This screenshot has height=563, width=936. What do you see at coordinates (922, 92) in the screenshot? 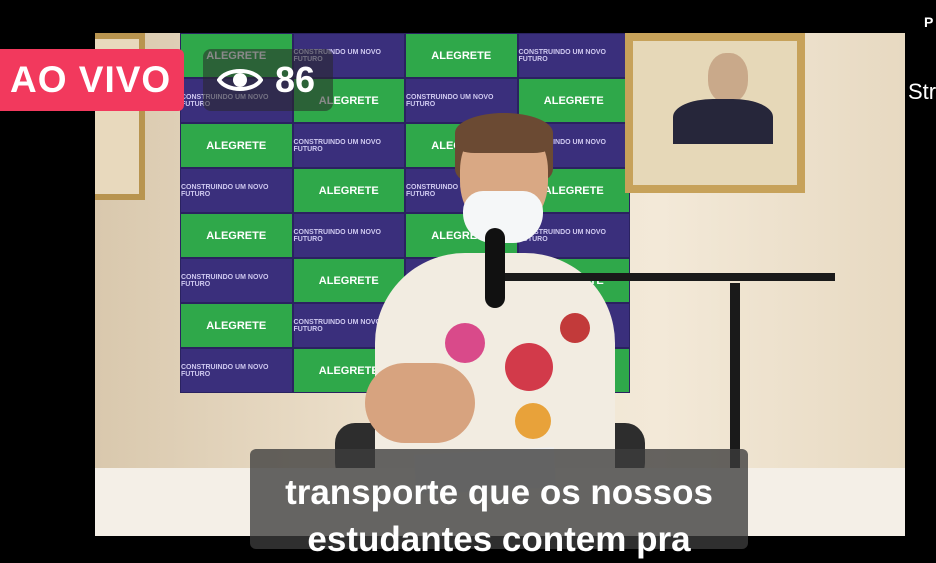
I see `side-panel-label: Str` at bounding box center [922, 92].